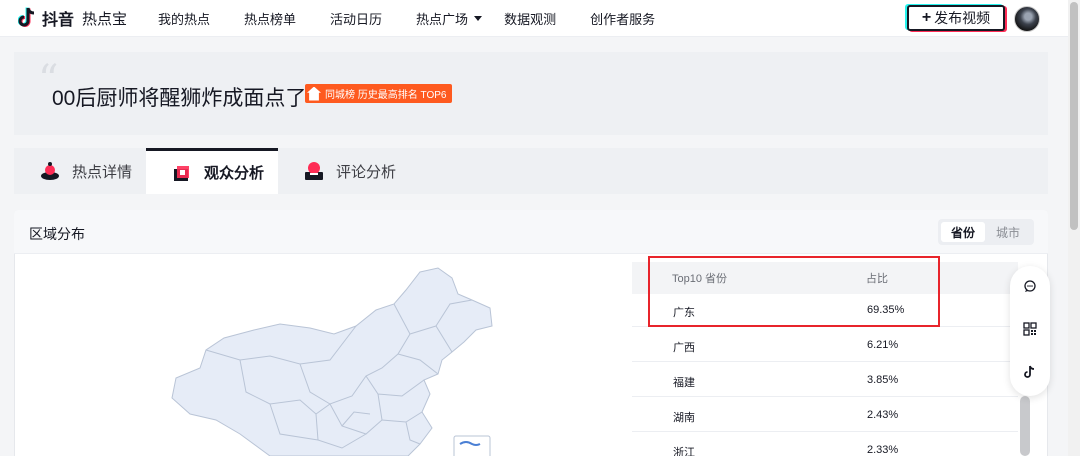 Image resolution: width=1080 pixels, height=456 pixels. What do you see at coordinates (234, 173) in the screenshot?
I see `tab-audience-analysis-label: 观众分析` at bounding box center [234, 173].